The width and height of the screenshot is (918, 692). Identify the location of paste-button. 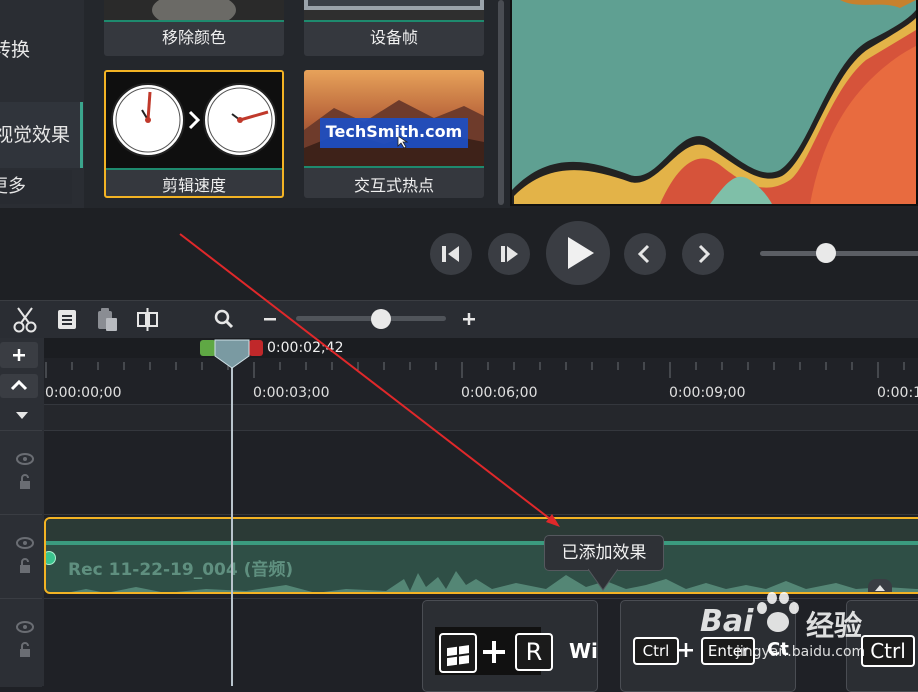
(107, 319).